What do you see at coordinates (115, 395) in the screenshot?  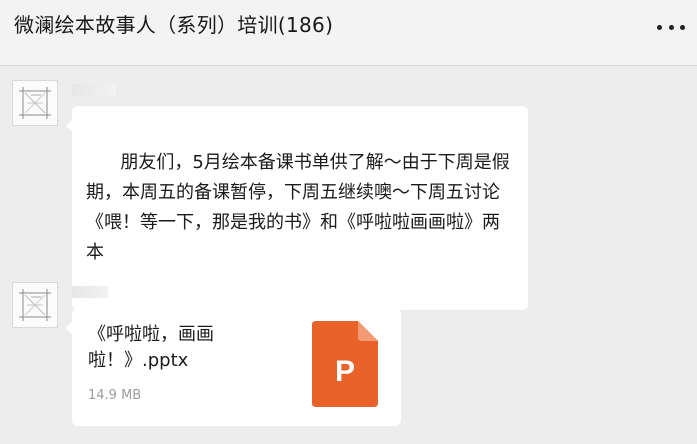 I see `file-size: 14.9 MB` at bounding box center [115, 395].